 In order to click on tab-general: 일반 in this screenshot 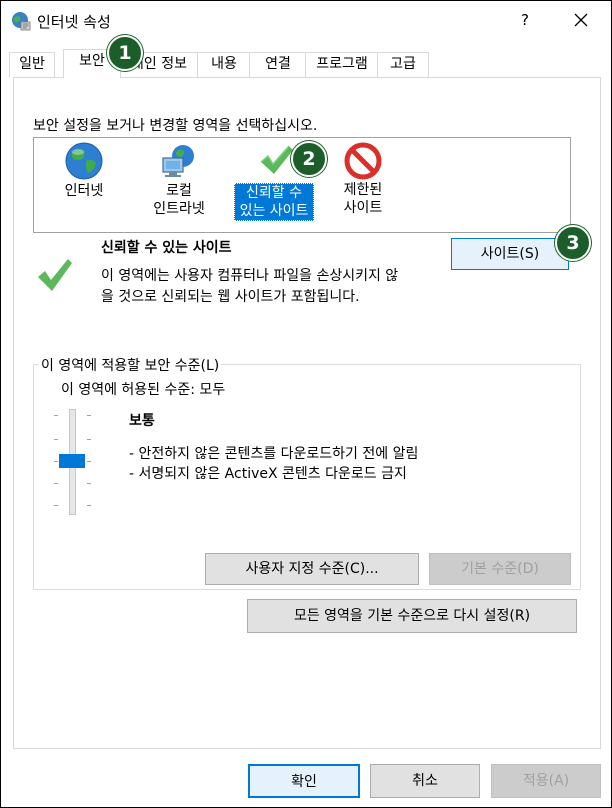, I will do `click(32, 64)`.